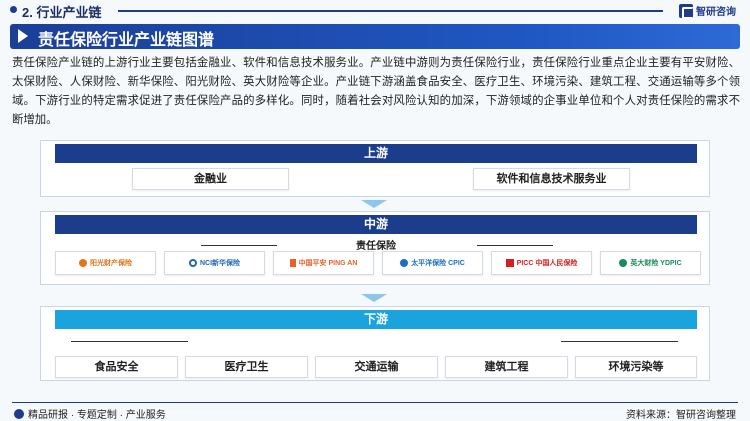 The width and height of the screenshot is (750, 421). I want to click on upstream-item: 软件和信息技术服务业, so click(551, 179).